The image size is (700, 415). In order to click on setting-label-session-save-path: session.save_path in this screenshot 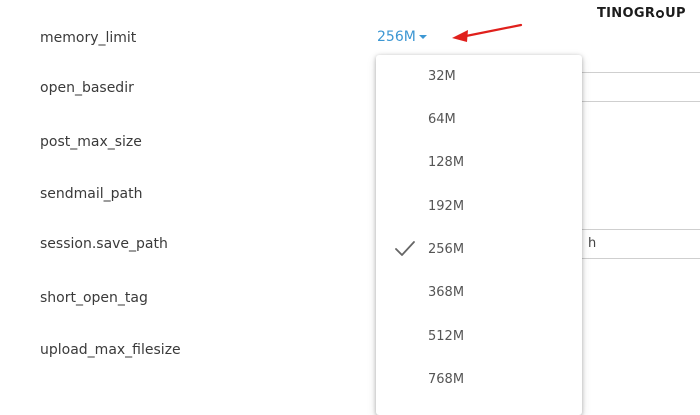, I will do `click(104, 244)`.